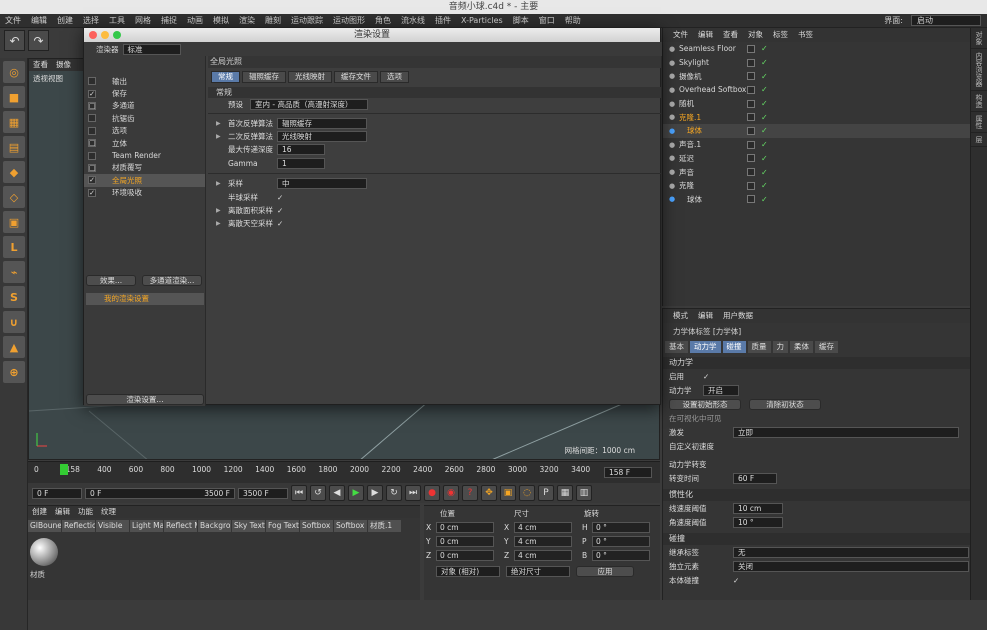  What do you see at coordinates (144, 131) in the screenshot?
I see `render-settings-item: 选项` at bounding box center [144, 131].